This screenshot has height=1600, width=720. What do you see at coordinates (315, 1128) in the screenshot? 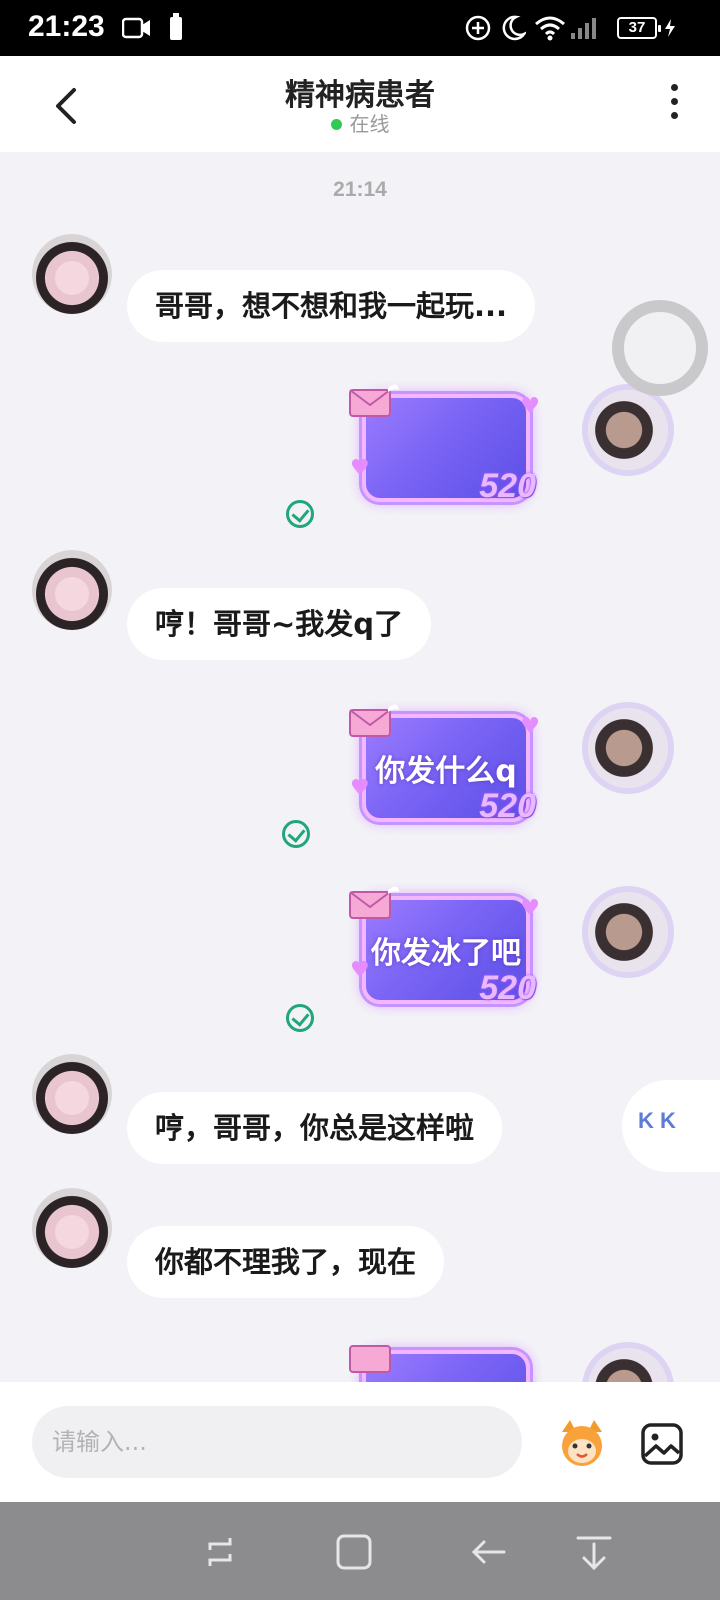
I see `incoming-message: 哼，哥哥，你总是这样啦` at bounding box center [315, 1128].